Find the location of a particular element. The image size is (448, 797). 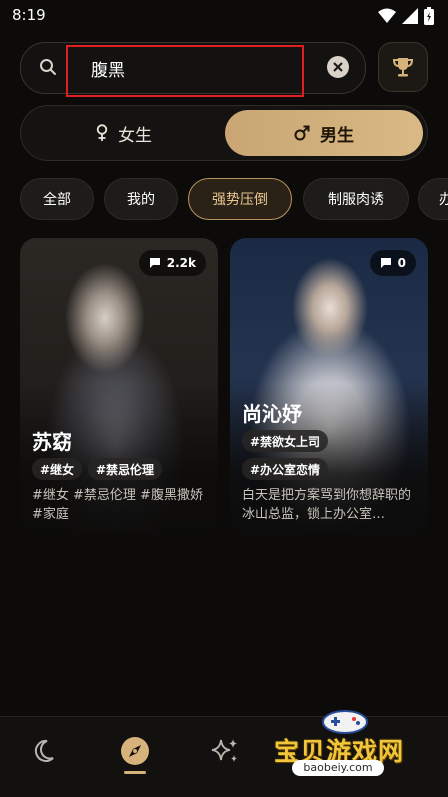

signal-icon is located at coordinates (410, 16).